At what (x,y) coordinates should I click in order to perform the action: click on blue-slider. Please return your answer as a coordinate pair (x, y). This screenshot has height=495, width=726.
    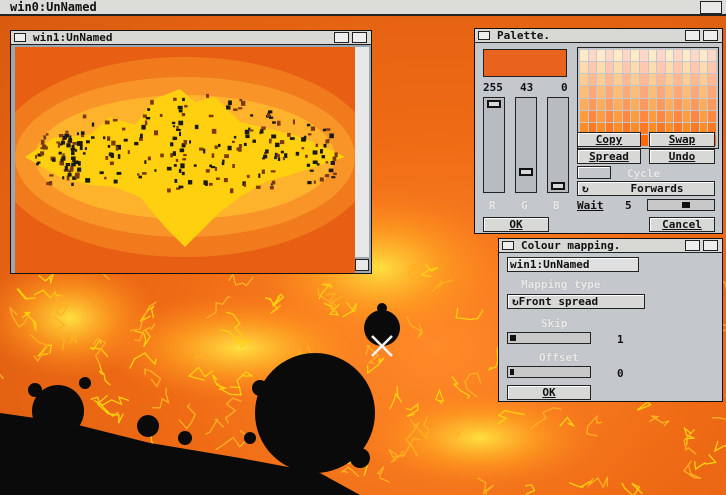
    Looking at the image, I should click on (558, 145).